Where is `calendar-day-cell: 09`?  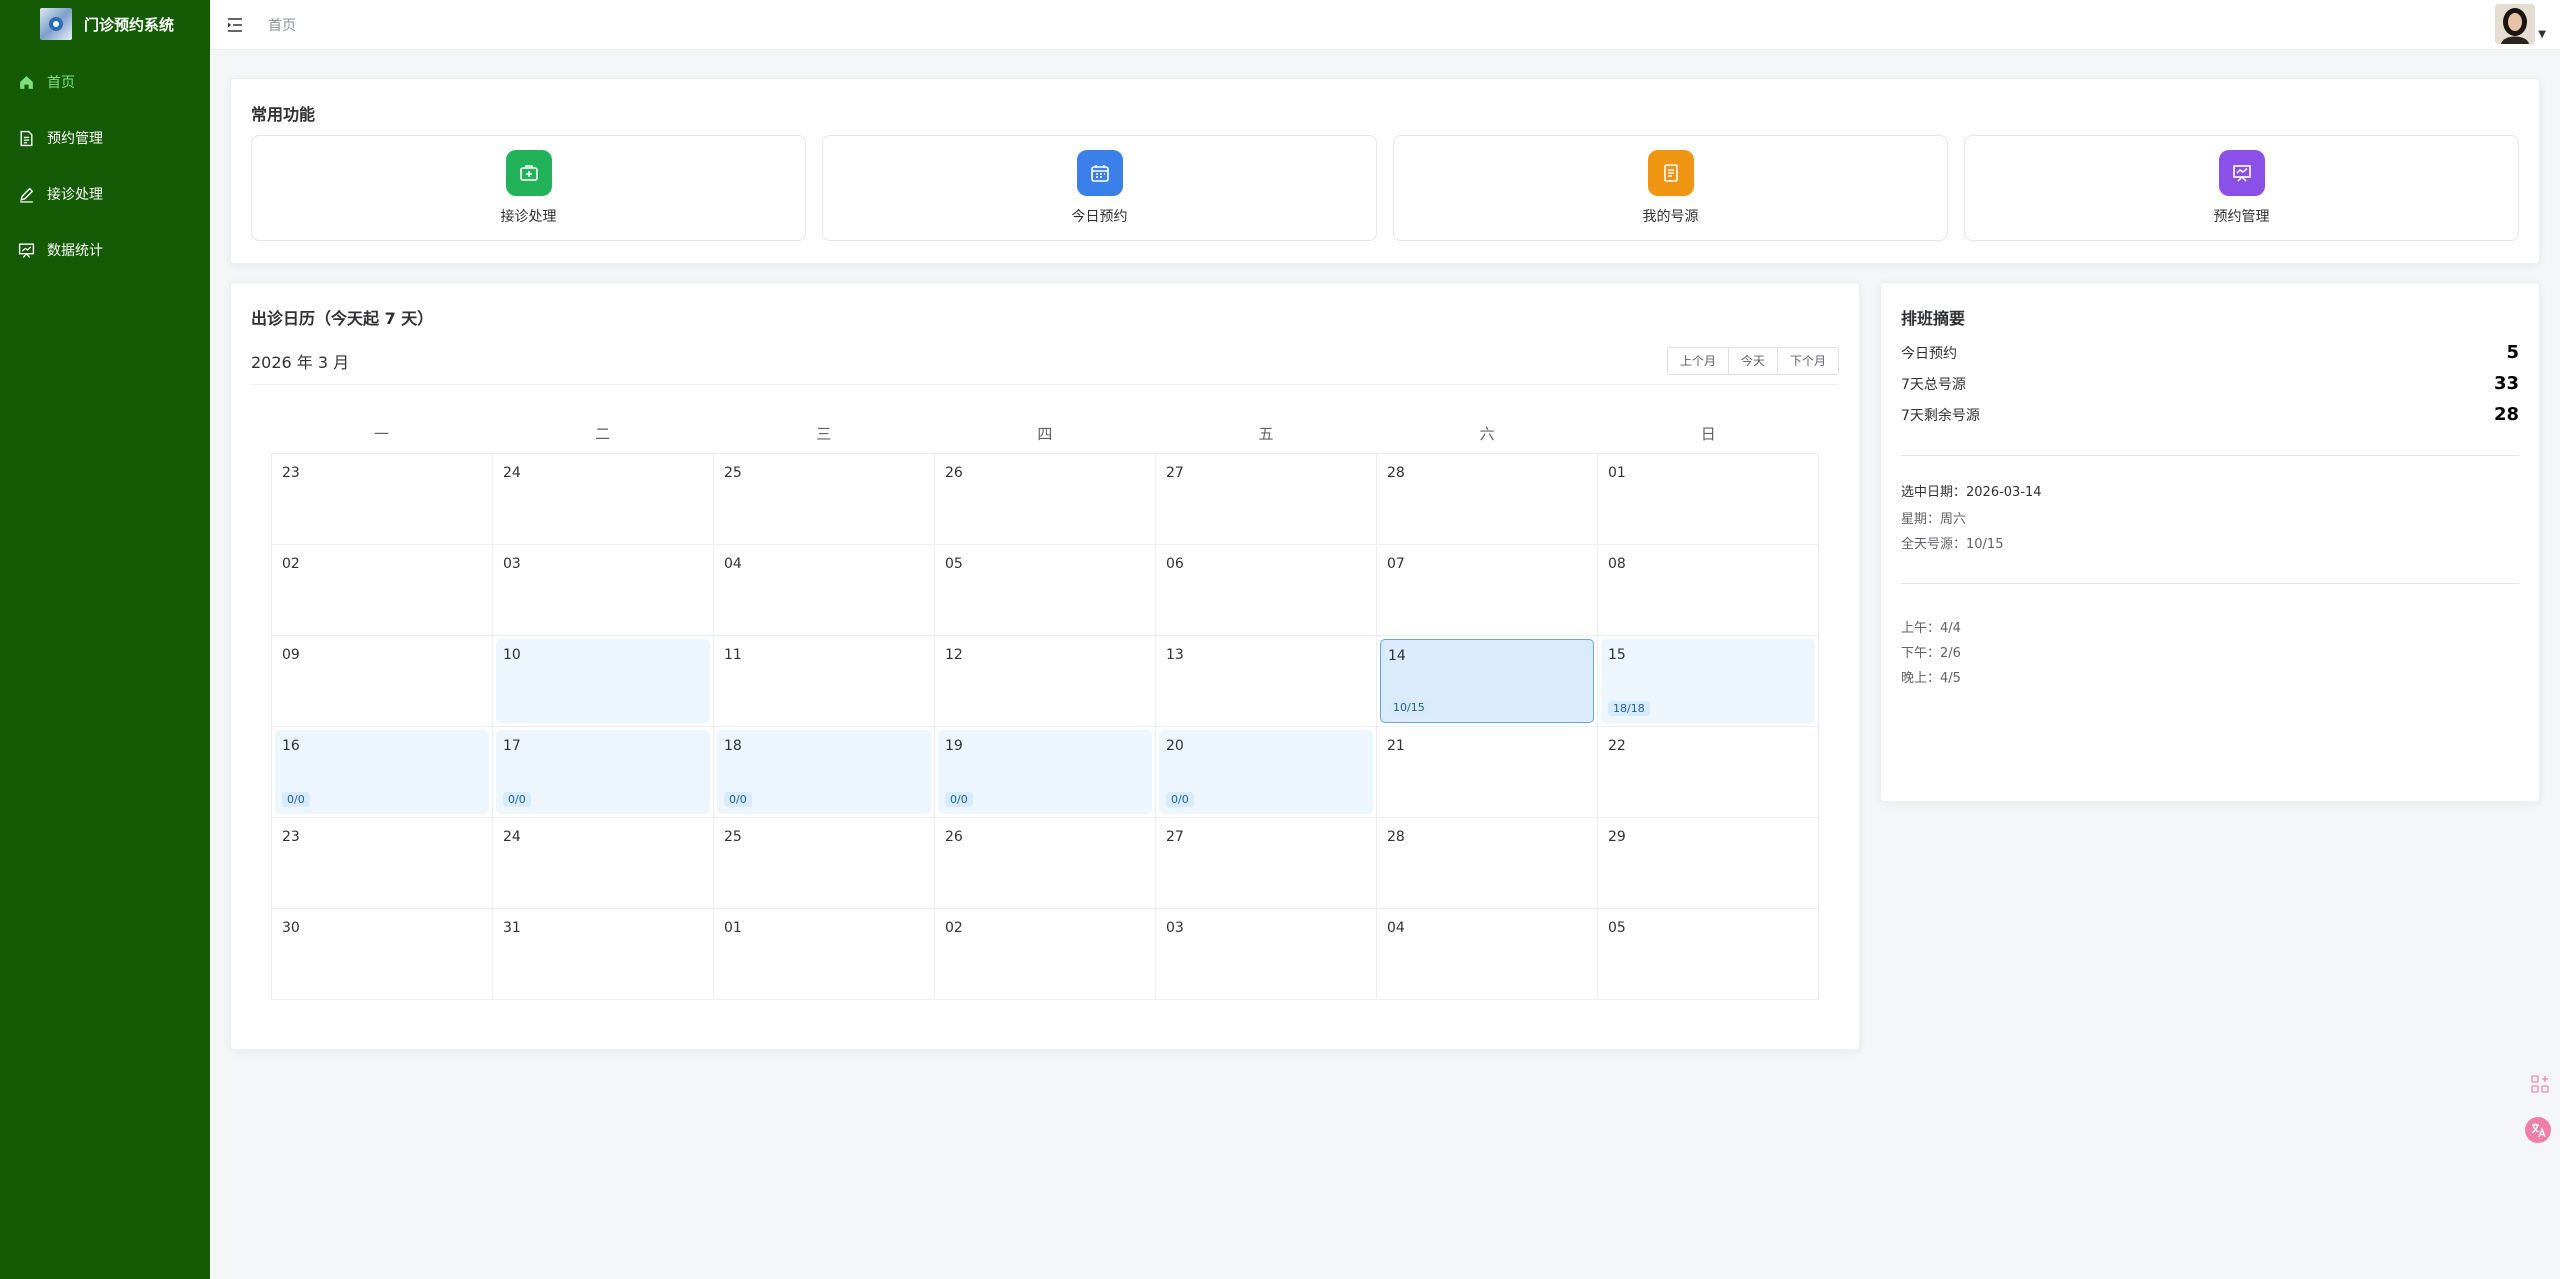
calendar-day-cell: 09 is located at coordinates (382, 681).